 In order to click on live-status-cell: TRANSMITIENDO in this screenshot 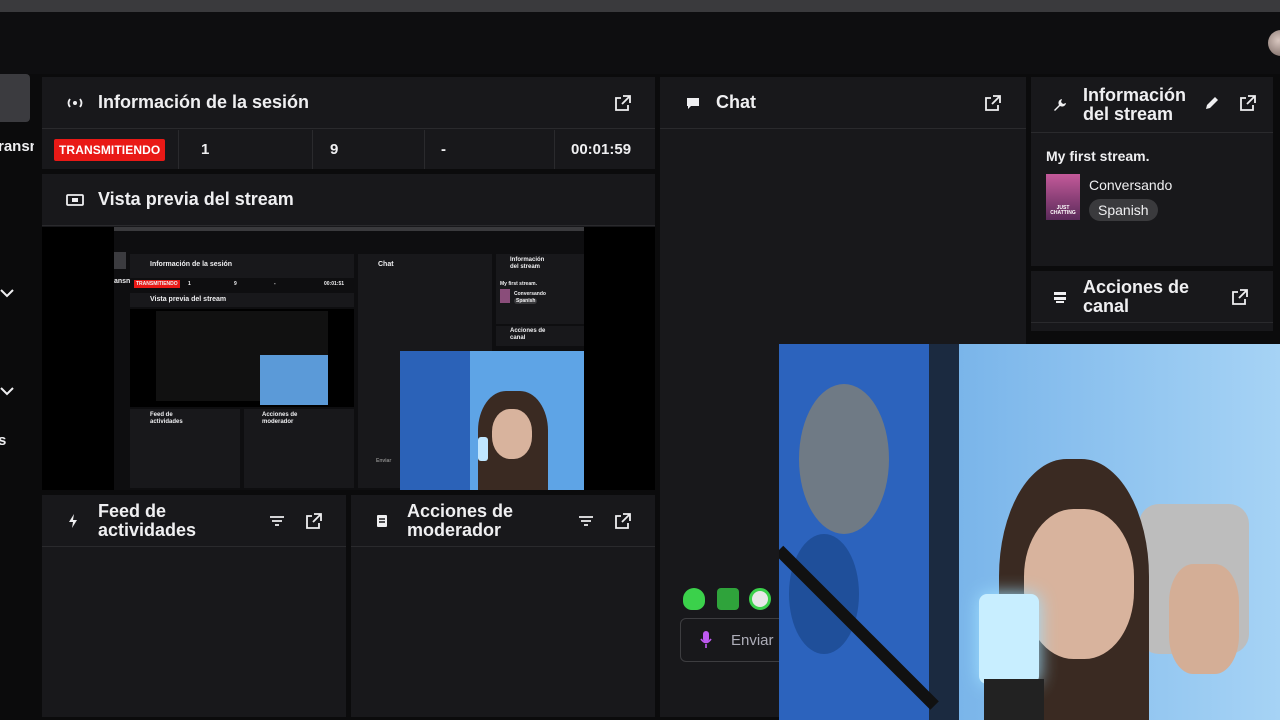, I will do `click(110, 149)`.